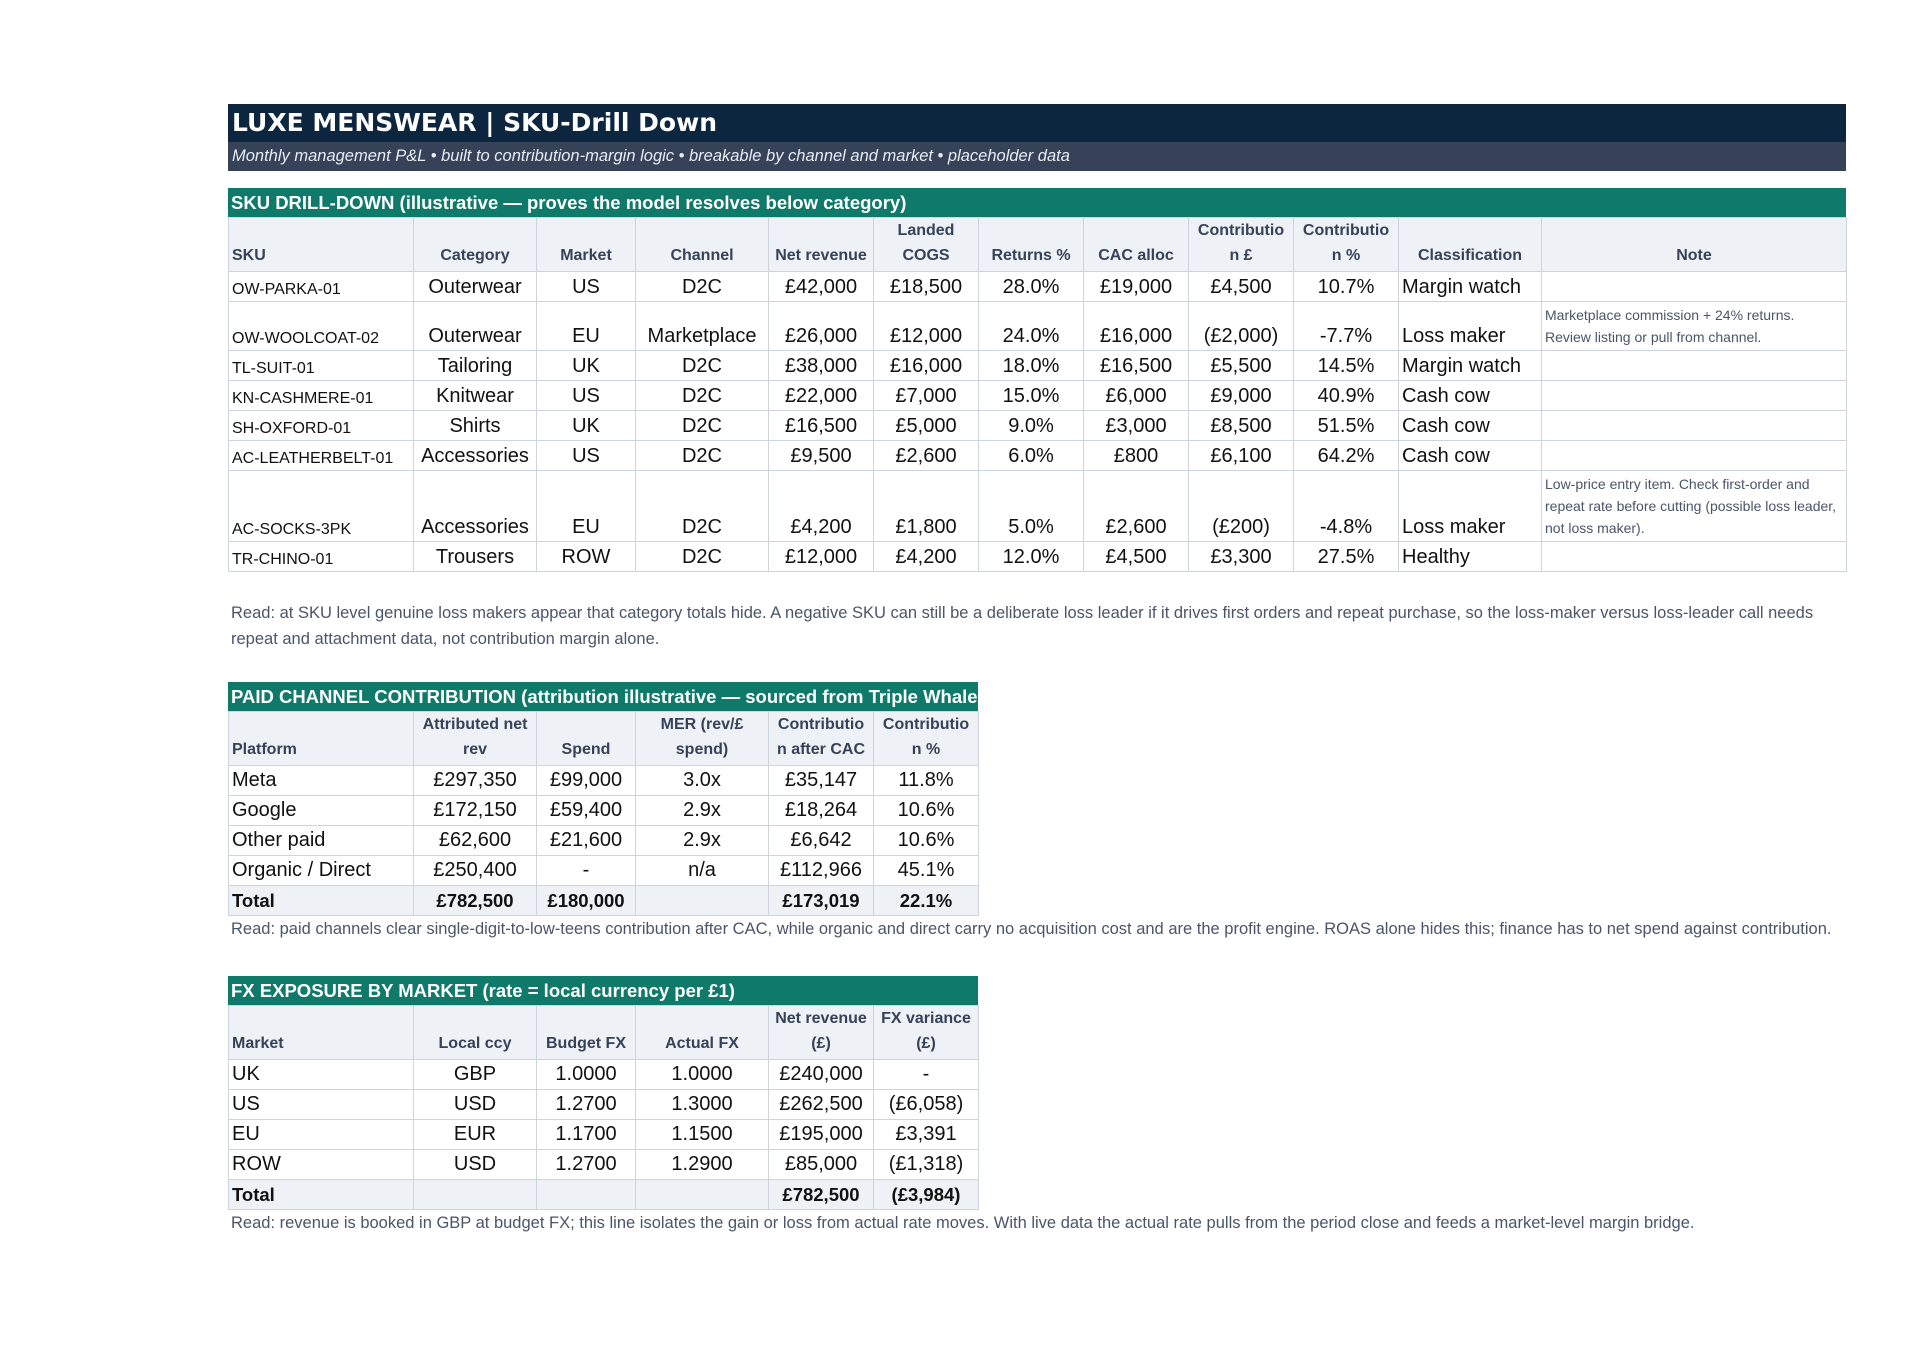 Image resolution: width=1907 pixels, height=1348 pixels. Describe the element at coordinates (475, 244) in the screenshot. I see `column-header-category: Category` at that location.